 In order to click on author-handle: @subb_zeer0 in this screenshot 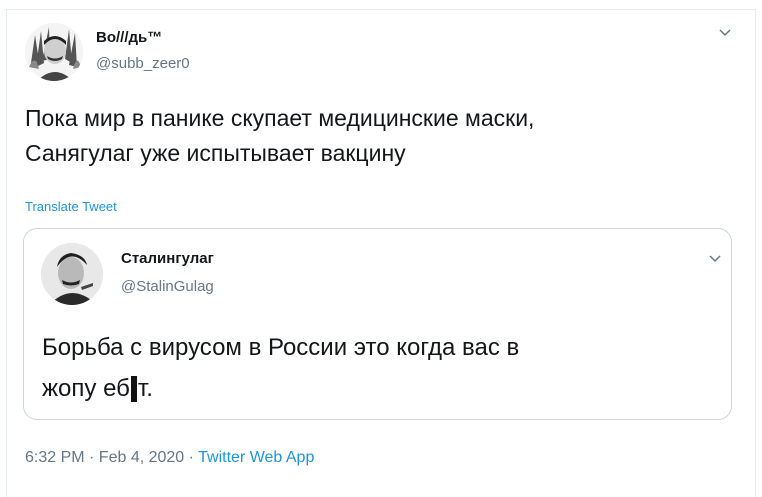, I will do `click(143, 63)`.